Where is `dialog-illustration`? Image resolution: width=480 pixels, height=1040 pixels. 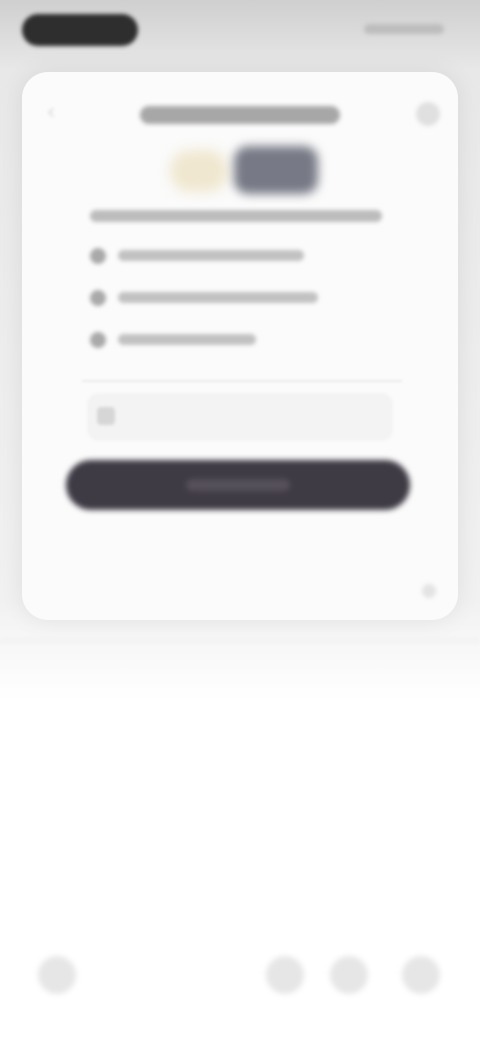 dialog-illustration is located at coordinates (242, 170).